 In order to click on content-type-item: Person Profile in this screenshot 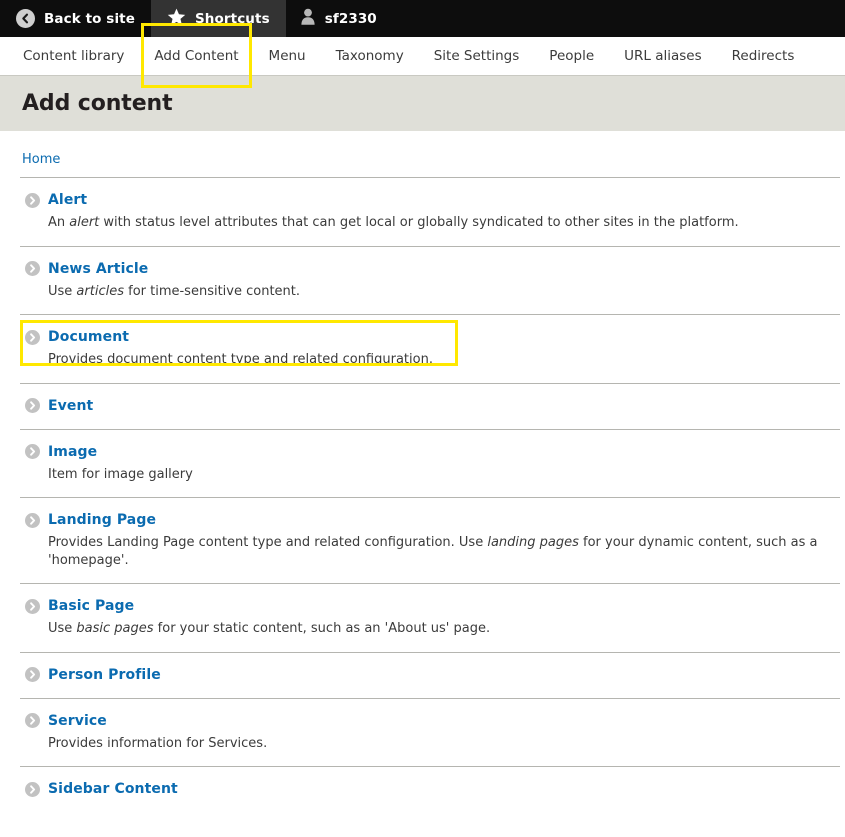, I will do `click(430, 674)`.